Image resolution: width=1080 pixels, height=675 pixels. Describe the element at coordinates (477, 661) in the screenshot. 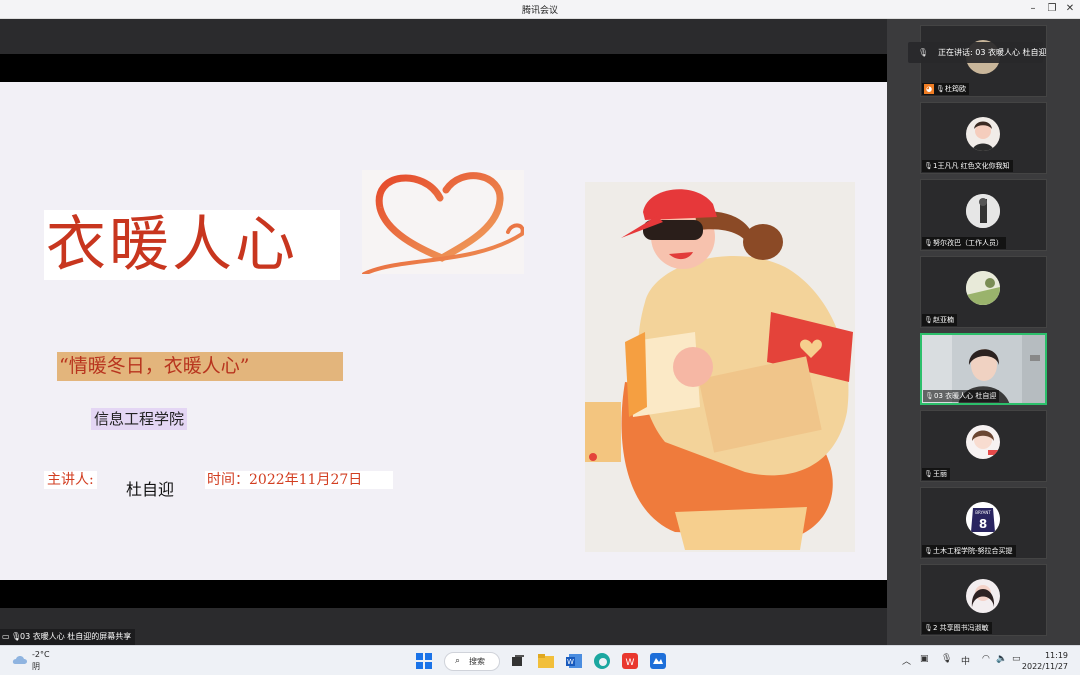

I see `search-label: 搜索` at that location.